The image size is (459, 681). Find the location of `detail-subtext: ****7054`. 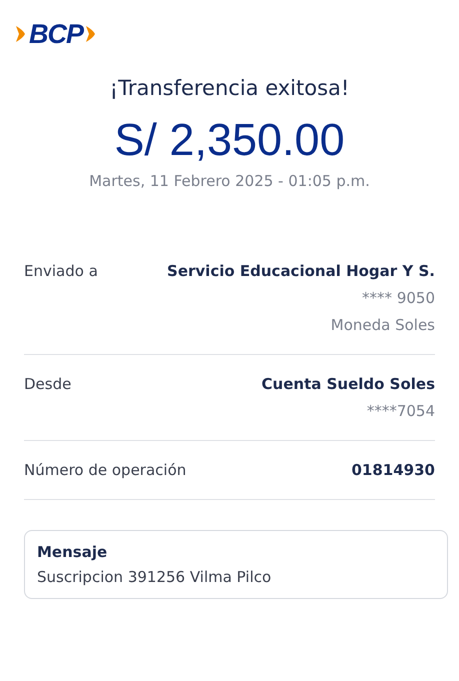

detail-subtext: ****7054 is located at coordinates (400, 411).